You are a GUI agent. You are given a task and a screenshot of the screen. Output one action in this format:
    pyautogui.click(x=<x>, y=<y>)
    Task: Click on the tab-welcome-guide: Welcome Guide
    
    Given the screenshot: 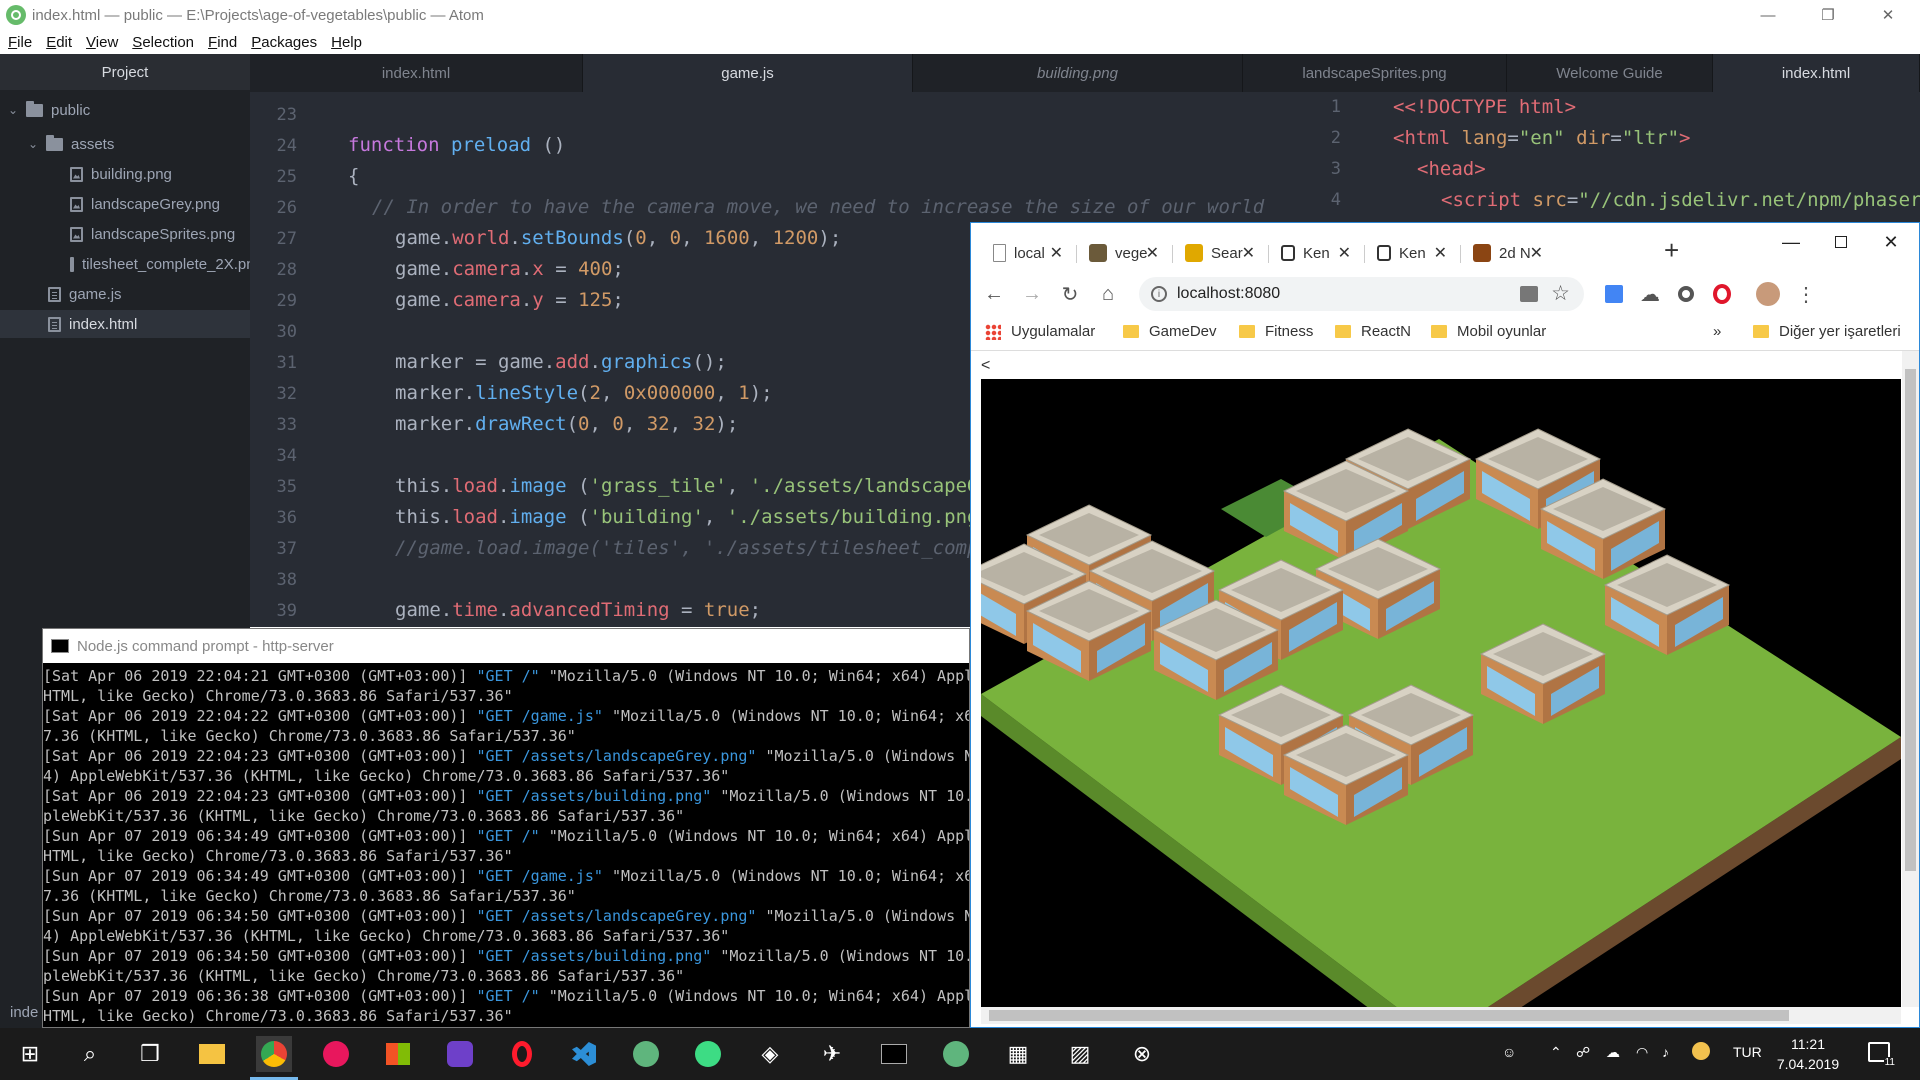 What is the action you would take?
    pyautogui.click(x=1610, y=73)
    